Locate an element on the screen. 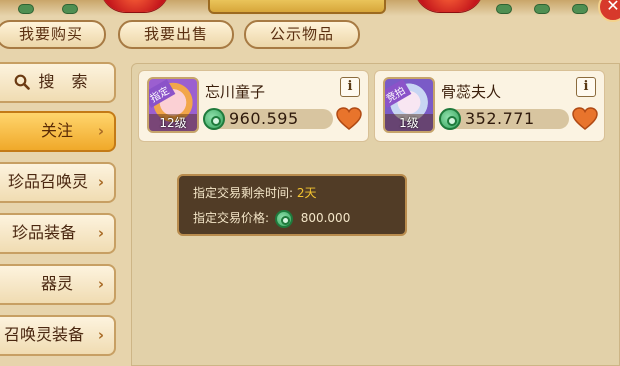 Image resolution: width=620 pixels, height=366 pixels. sidebar-item-rare-summons: 珍品召唤灵 › is located at coordinates (58, 182).